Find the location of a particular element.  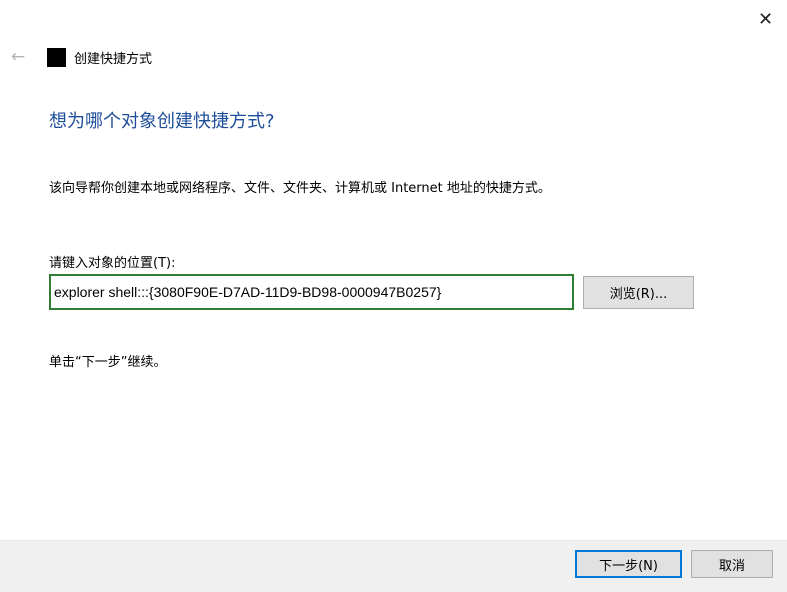

close-button: ✕ is located at coordinates (765, 19).